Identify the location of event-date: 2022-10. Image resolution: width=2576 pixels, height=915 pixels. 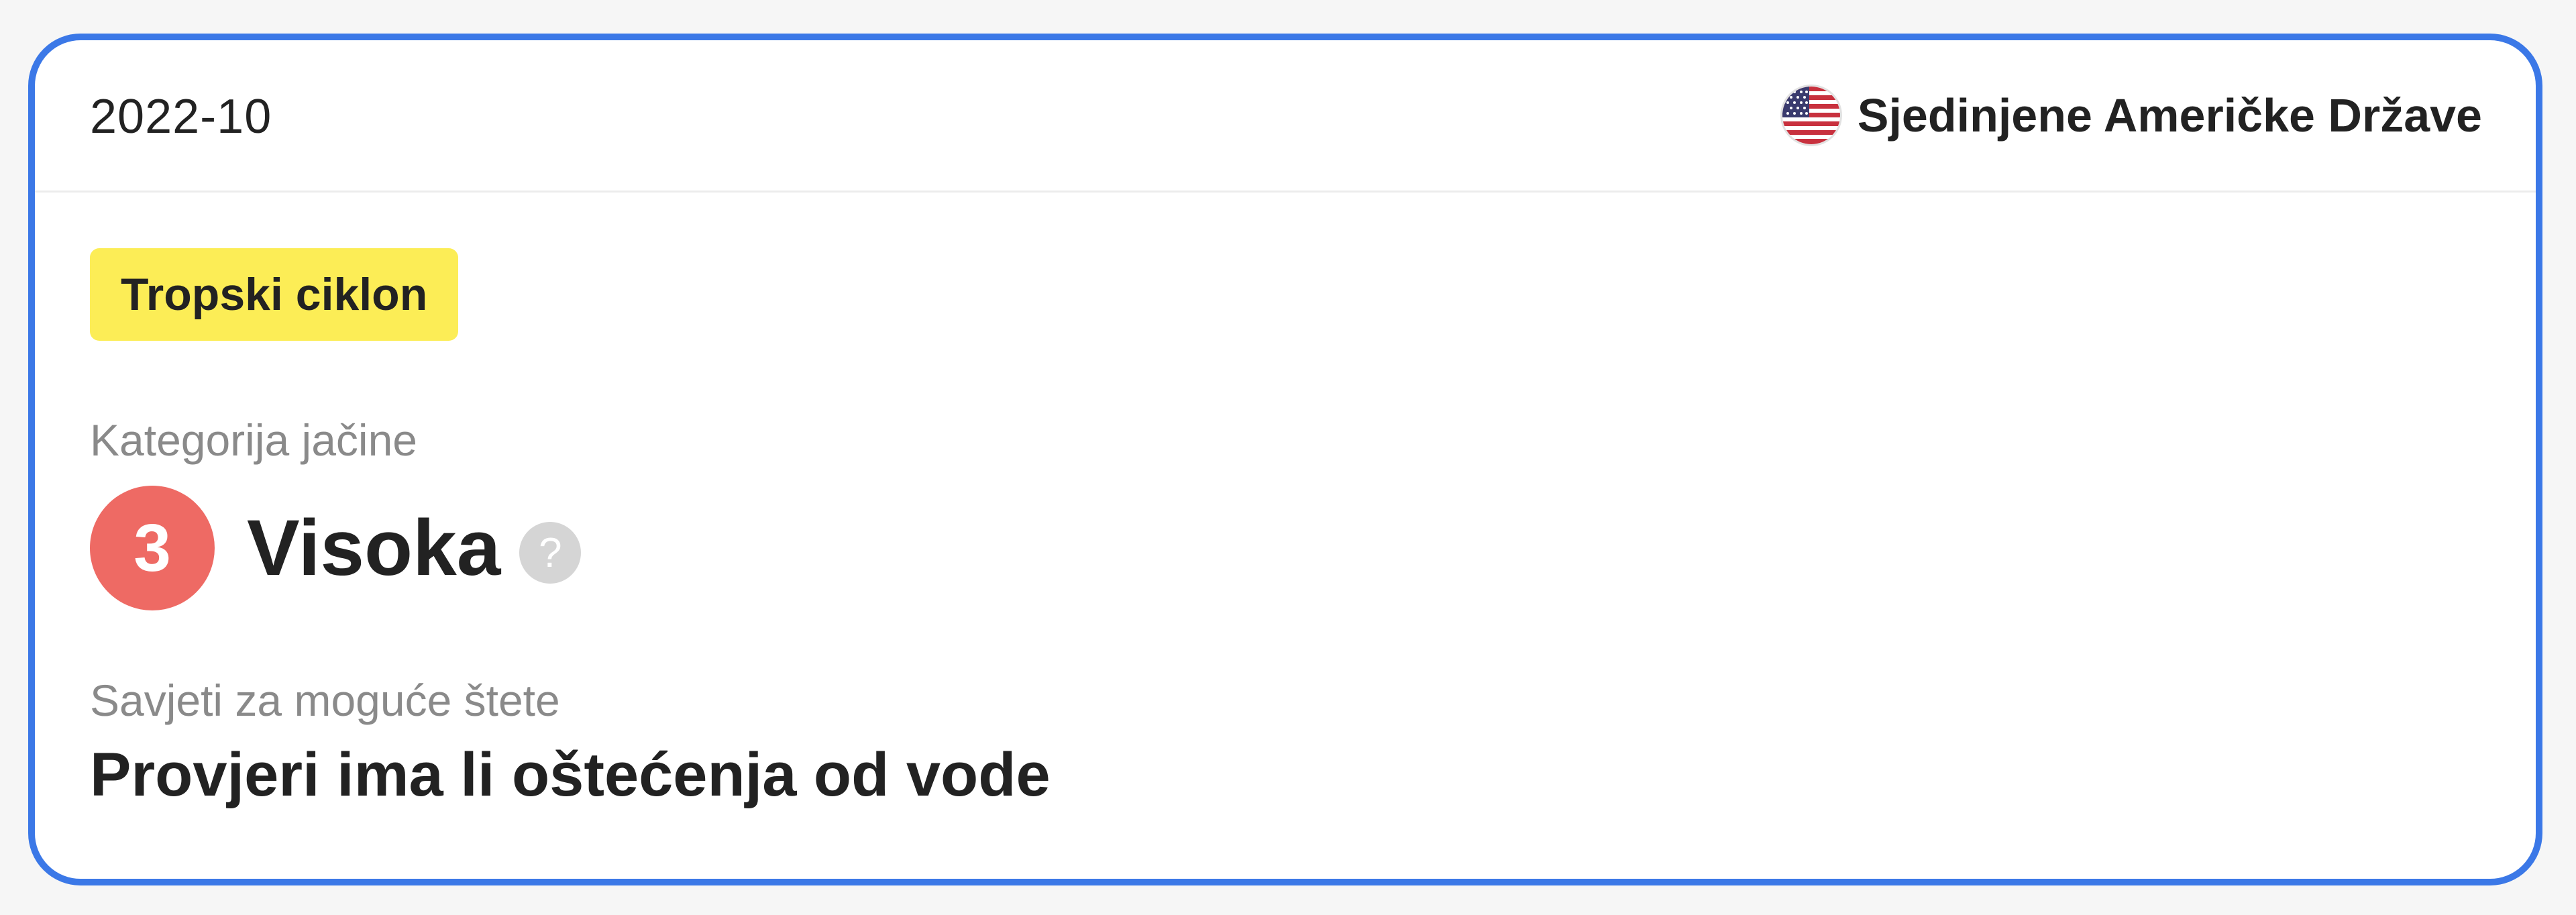
(181, 117).